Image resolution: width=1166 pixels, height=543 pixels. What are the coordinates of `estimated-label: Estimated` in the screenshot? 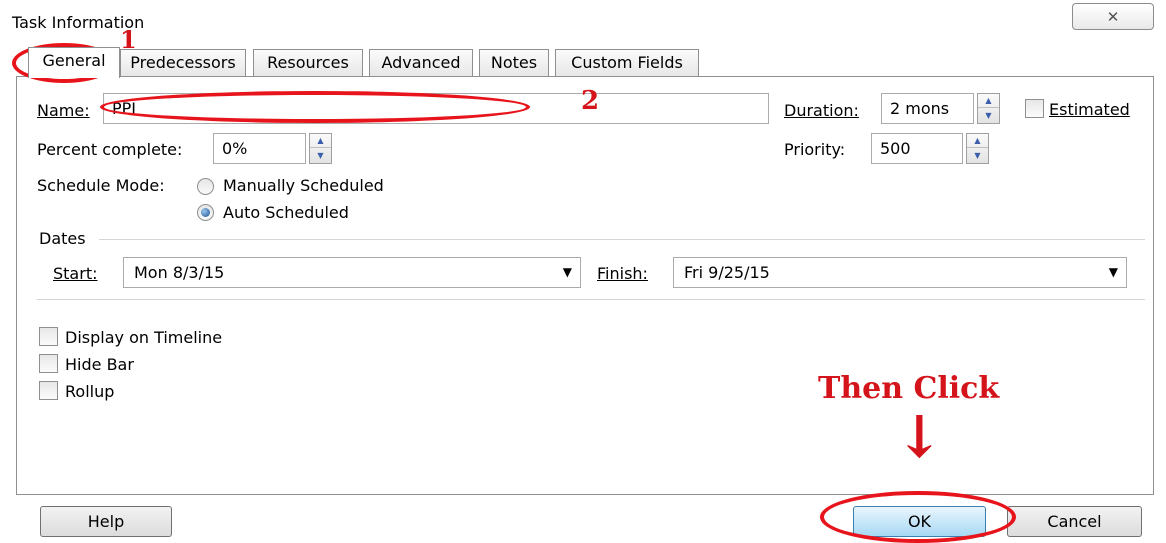 It's located at (1089, 109).